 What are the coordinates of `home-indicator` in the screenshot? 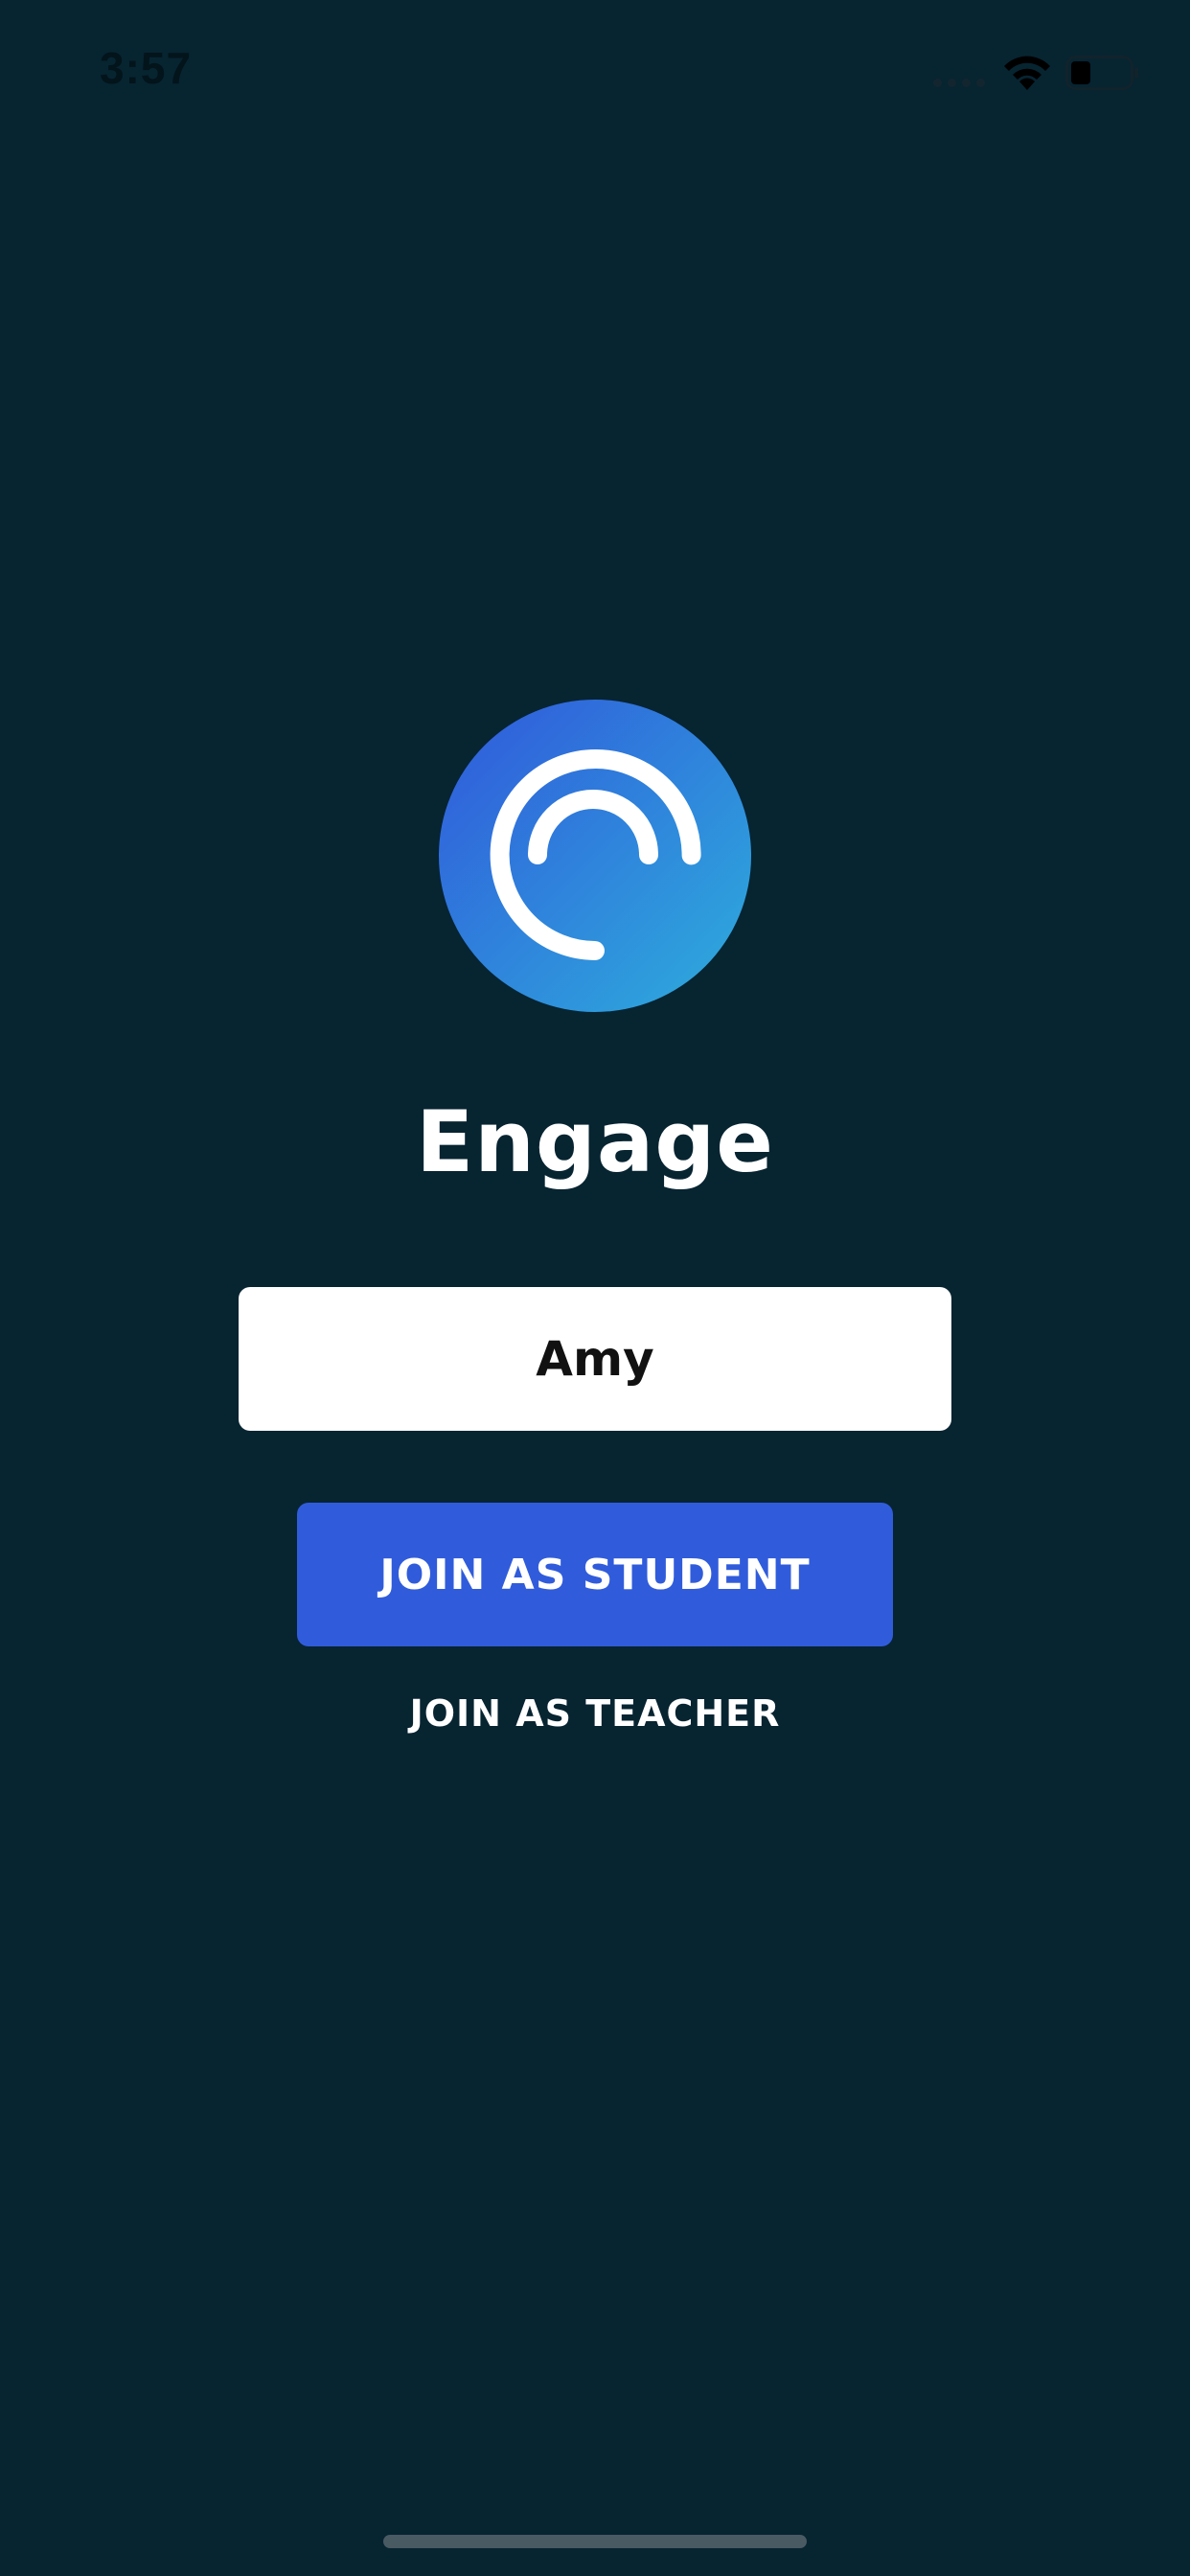 It's located at (595, 2541).